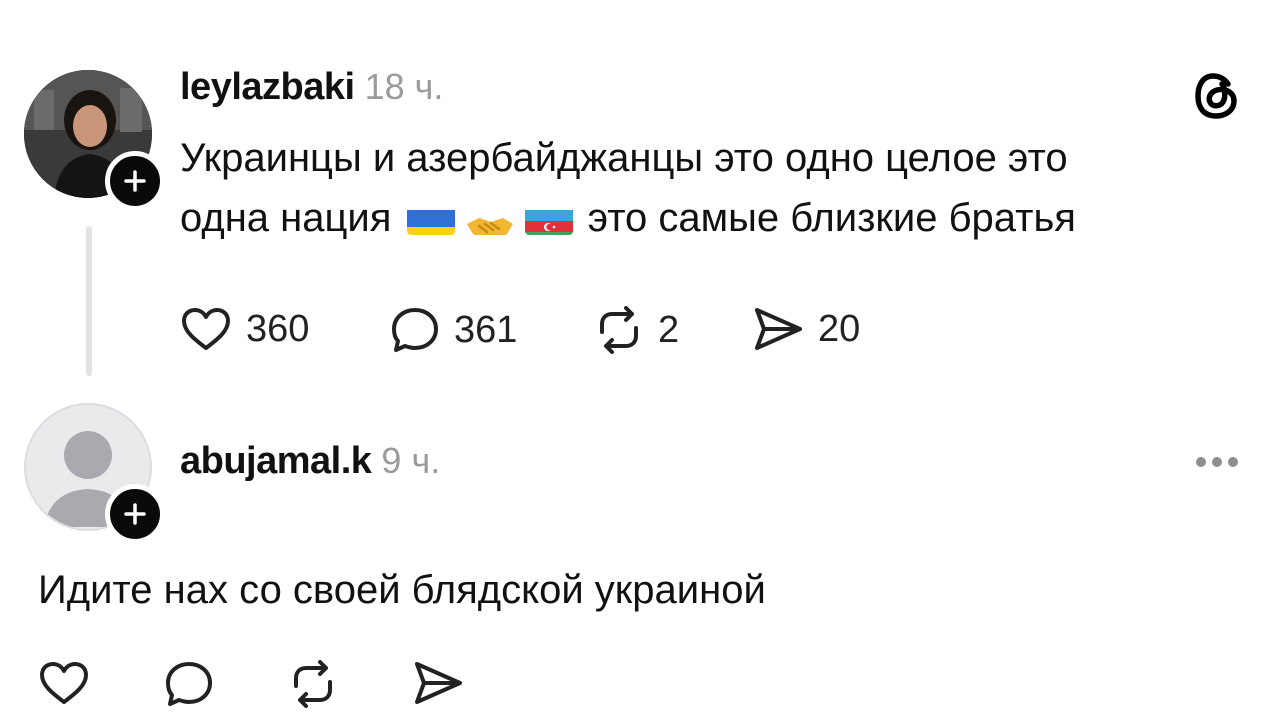  What do you see at coordinates (404, 86) in the screenshot?
I see `timestamp: 18 ч.` at bounding box center [404, 86].